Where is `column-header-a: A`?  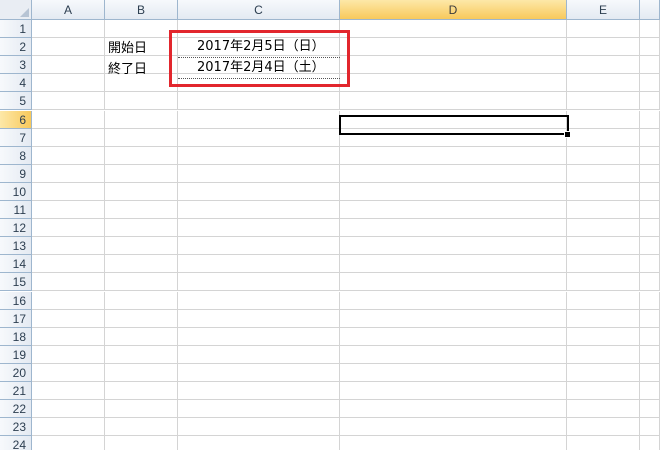
column-header-a: A is located at coordinates (68, 10).